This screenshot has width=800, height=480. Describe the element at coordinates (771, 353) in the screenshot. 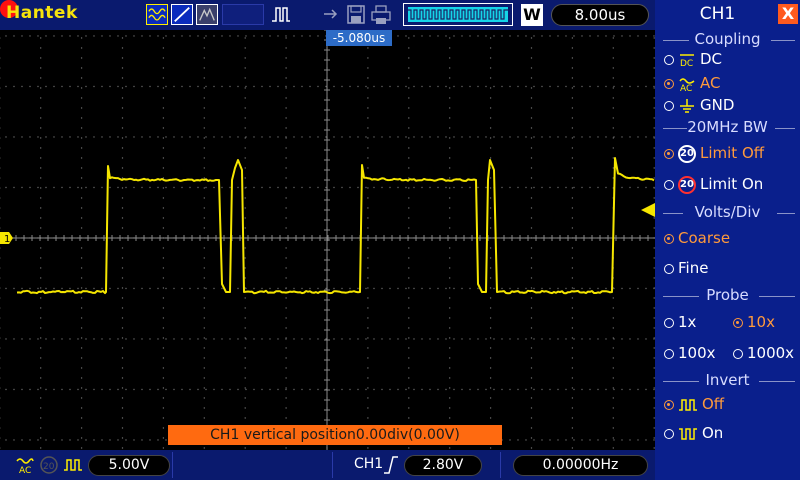

I see `probe-option-label: 1000x` at that location.